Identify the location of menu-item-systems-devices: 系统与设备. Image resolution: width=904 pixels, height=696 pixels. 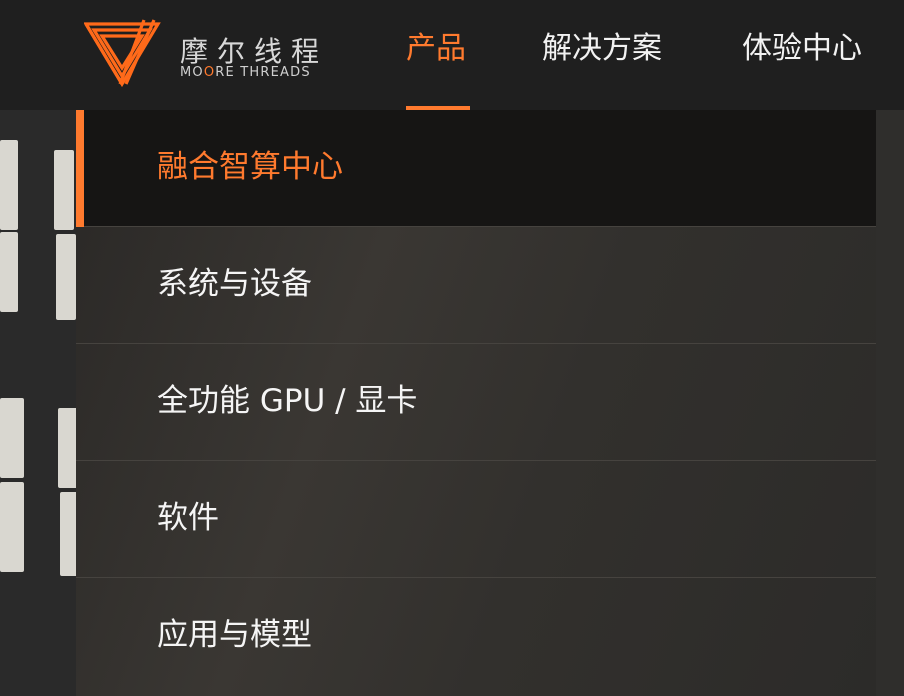
(476, 285).